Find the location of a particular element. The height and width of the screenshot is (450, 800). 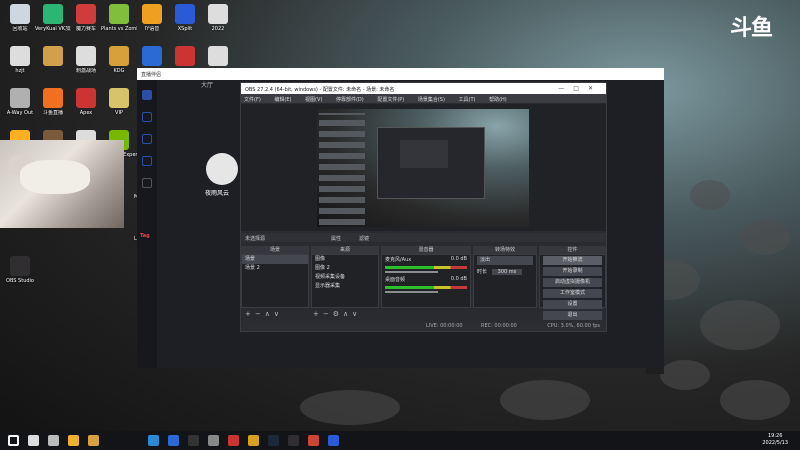

cat-photo is located at coordinates (62, 184).